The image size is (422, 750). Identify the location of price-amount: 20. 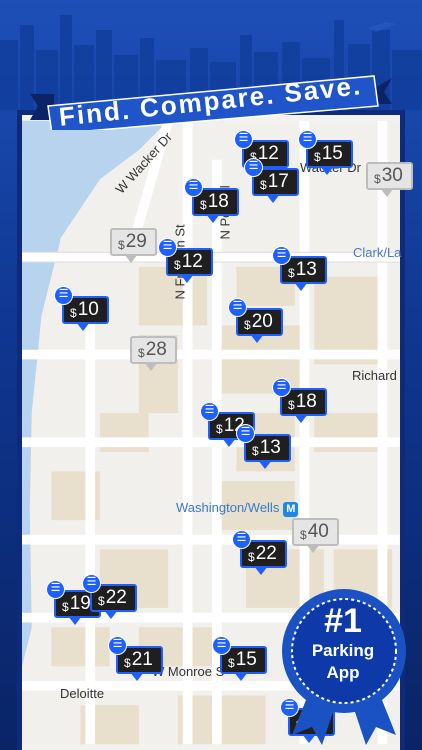
(262, 321).